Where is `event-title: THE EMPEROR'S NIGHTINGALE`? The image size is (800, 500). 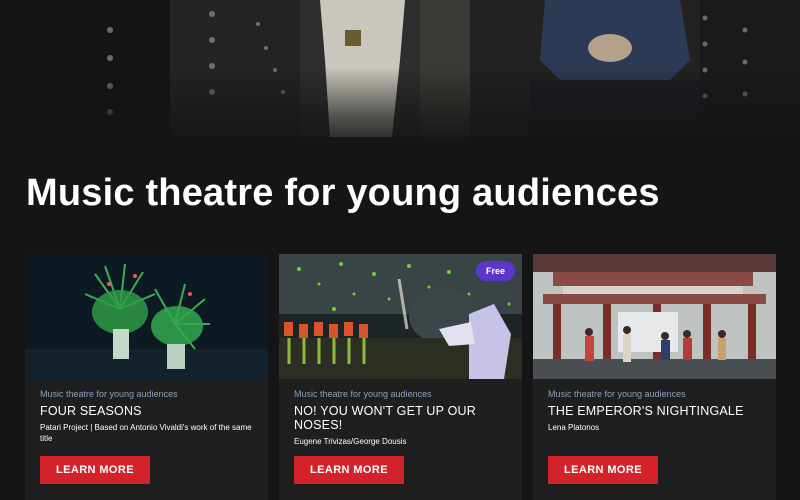 event-title: THE EMPEROR'S NIGHTINGALE is located at coordinates (656, 411).